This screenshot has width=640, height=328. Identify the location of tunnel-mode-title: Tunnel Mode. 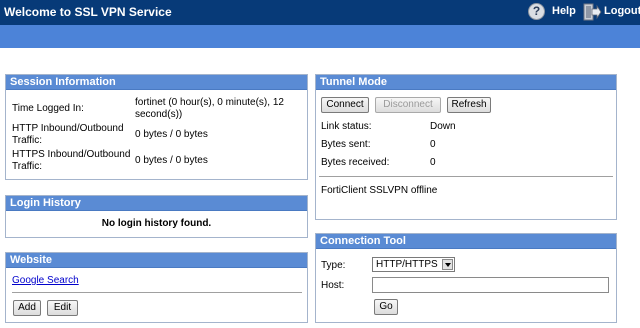
(466, 82).